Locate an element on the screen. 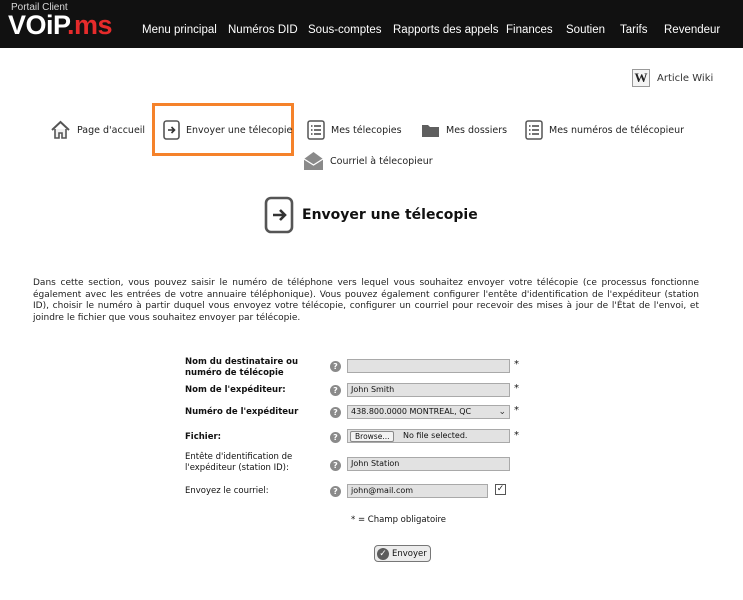 The width and height of the screenshot is (743, 600). nav-menu-principal: Menu principal is located at coordinates (179, 30).